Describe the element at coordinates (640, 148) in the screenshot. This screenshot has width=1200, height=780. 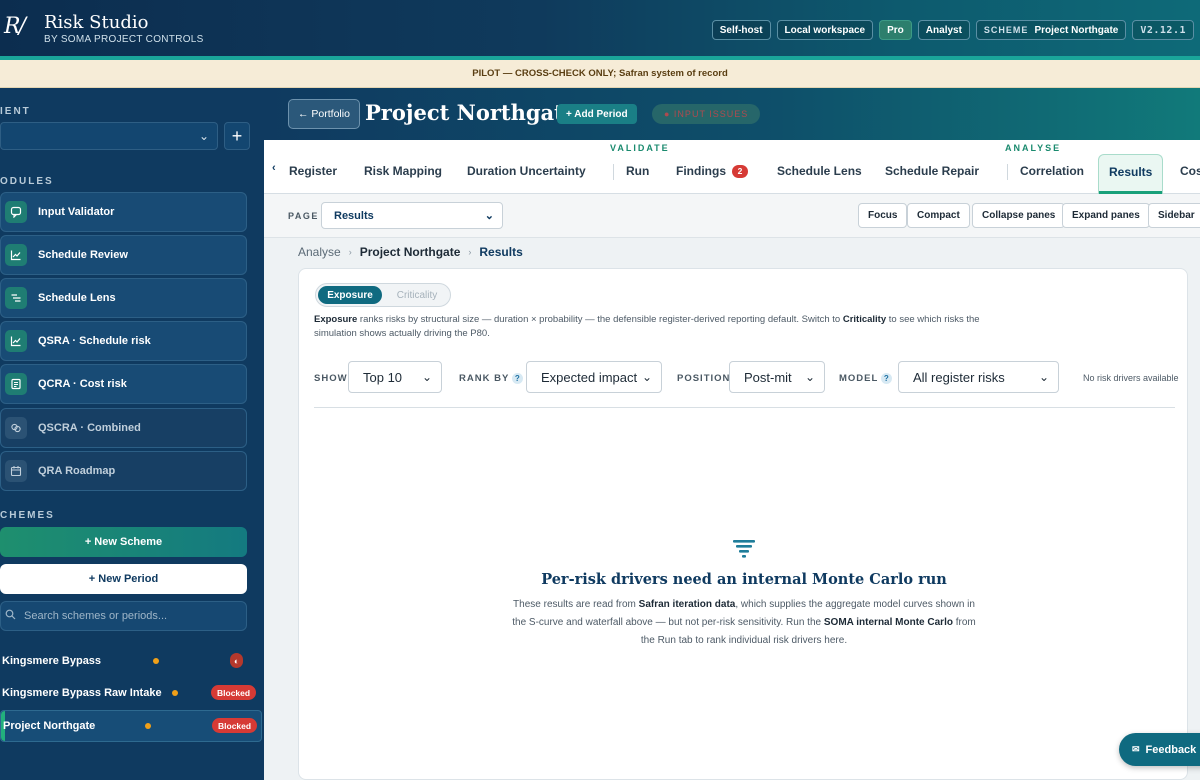
I see `tab-group-validate: VALIDATE` at that location.